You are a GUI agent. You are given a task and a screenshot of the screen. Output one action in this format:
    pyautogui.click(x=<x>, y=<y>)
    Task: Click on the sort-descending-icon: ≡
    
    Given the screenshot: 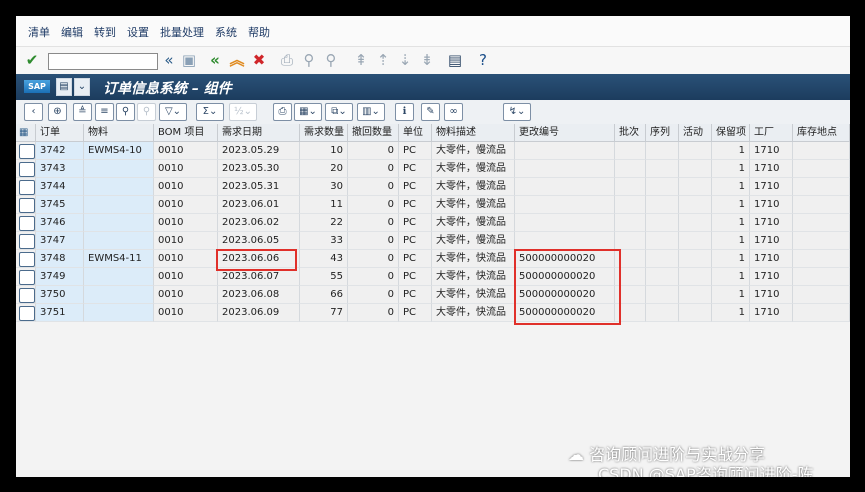 What is the action you would take?
    pyautogui.click(x=104, y=112)
    